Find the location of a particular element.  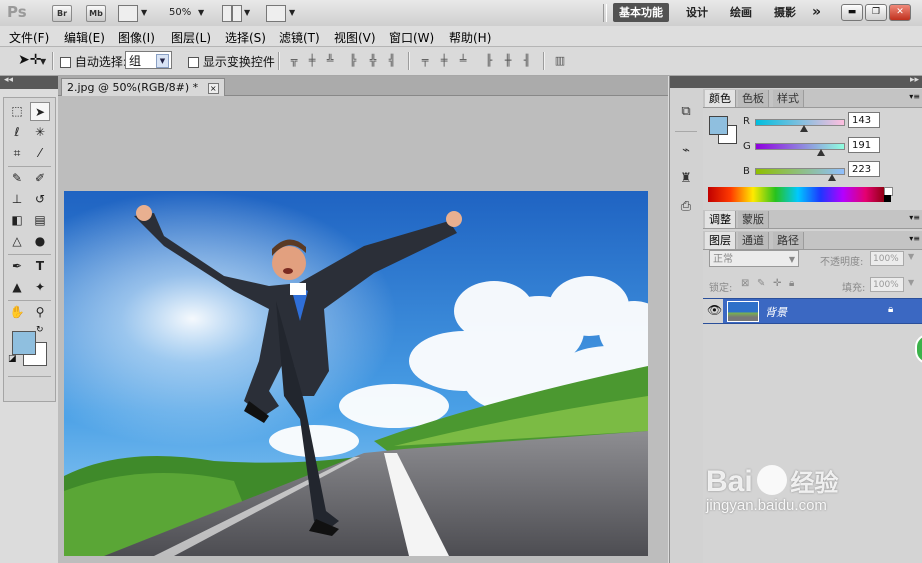

color-spectrum-ramp is located at coordinates (798, 194).